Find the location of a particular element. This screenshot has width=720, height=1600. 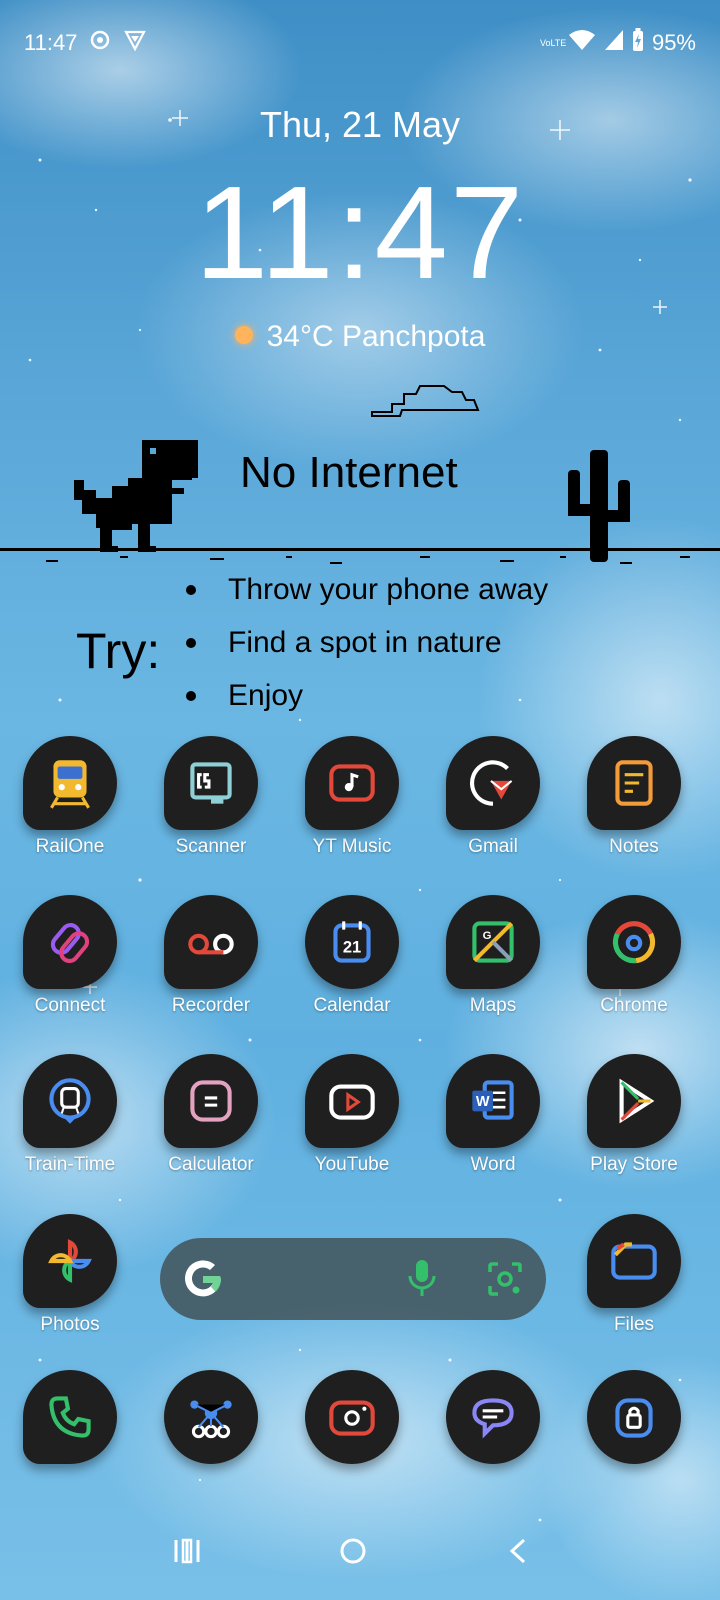

dock-camera is located at coordinates (352, 1417).